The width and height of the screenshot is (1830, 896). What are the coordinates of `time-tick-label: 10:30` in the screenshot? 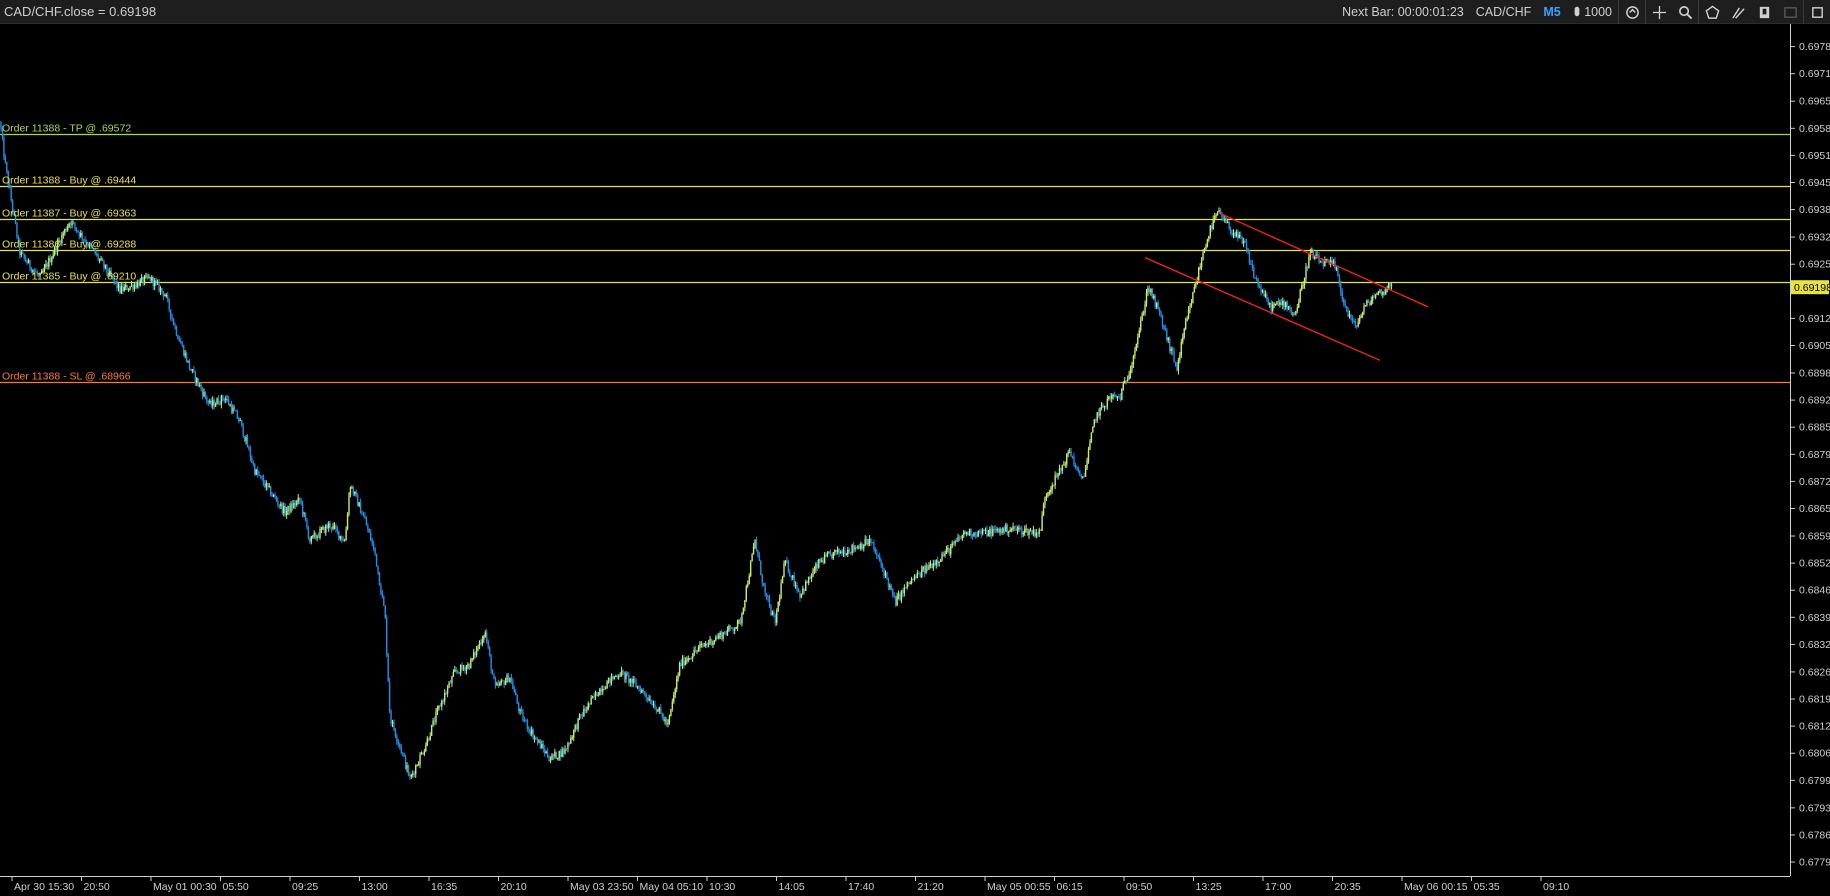 It's located at (722, 887).